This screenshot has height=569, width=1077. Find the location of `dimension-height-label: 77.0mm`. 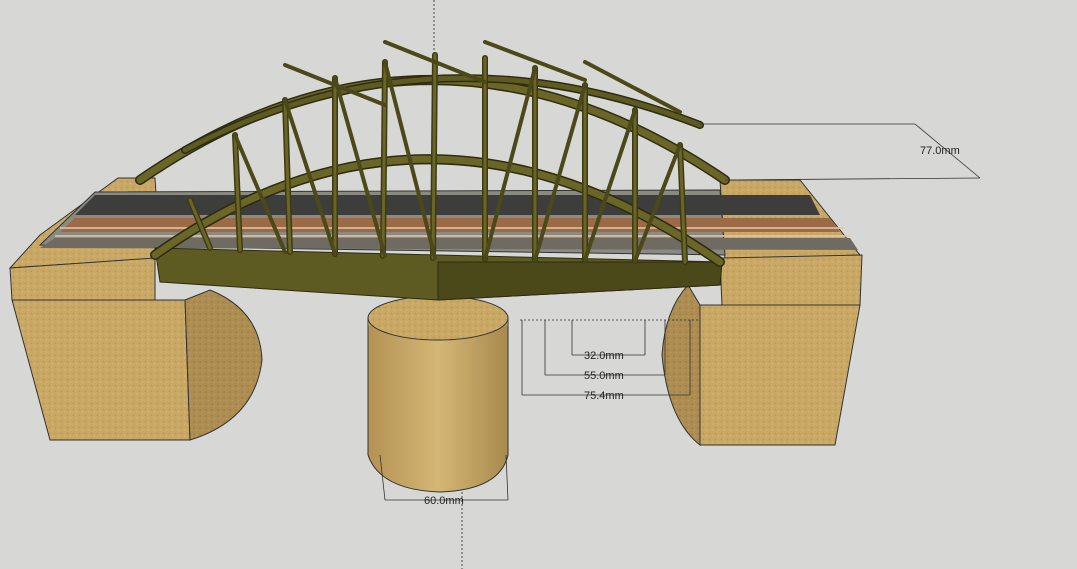

dimension-height-label: 77.0mm is located at coordinates (940, 151).